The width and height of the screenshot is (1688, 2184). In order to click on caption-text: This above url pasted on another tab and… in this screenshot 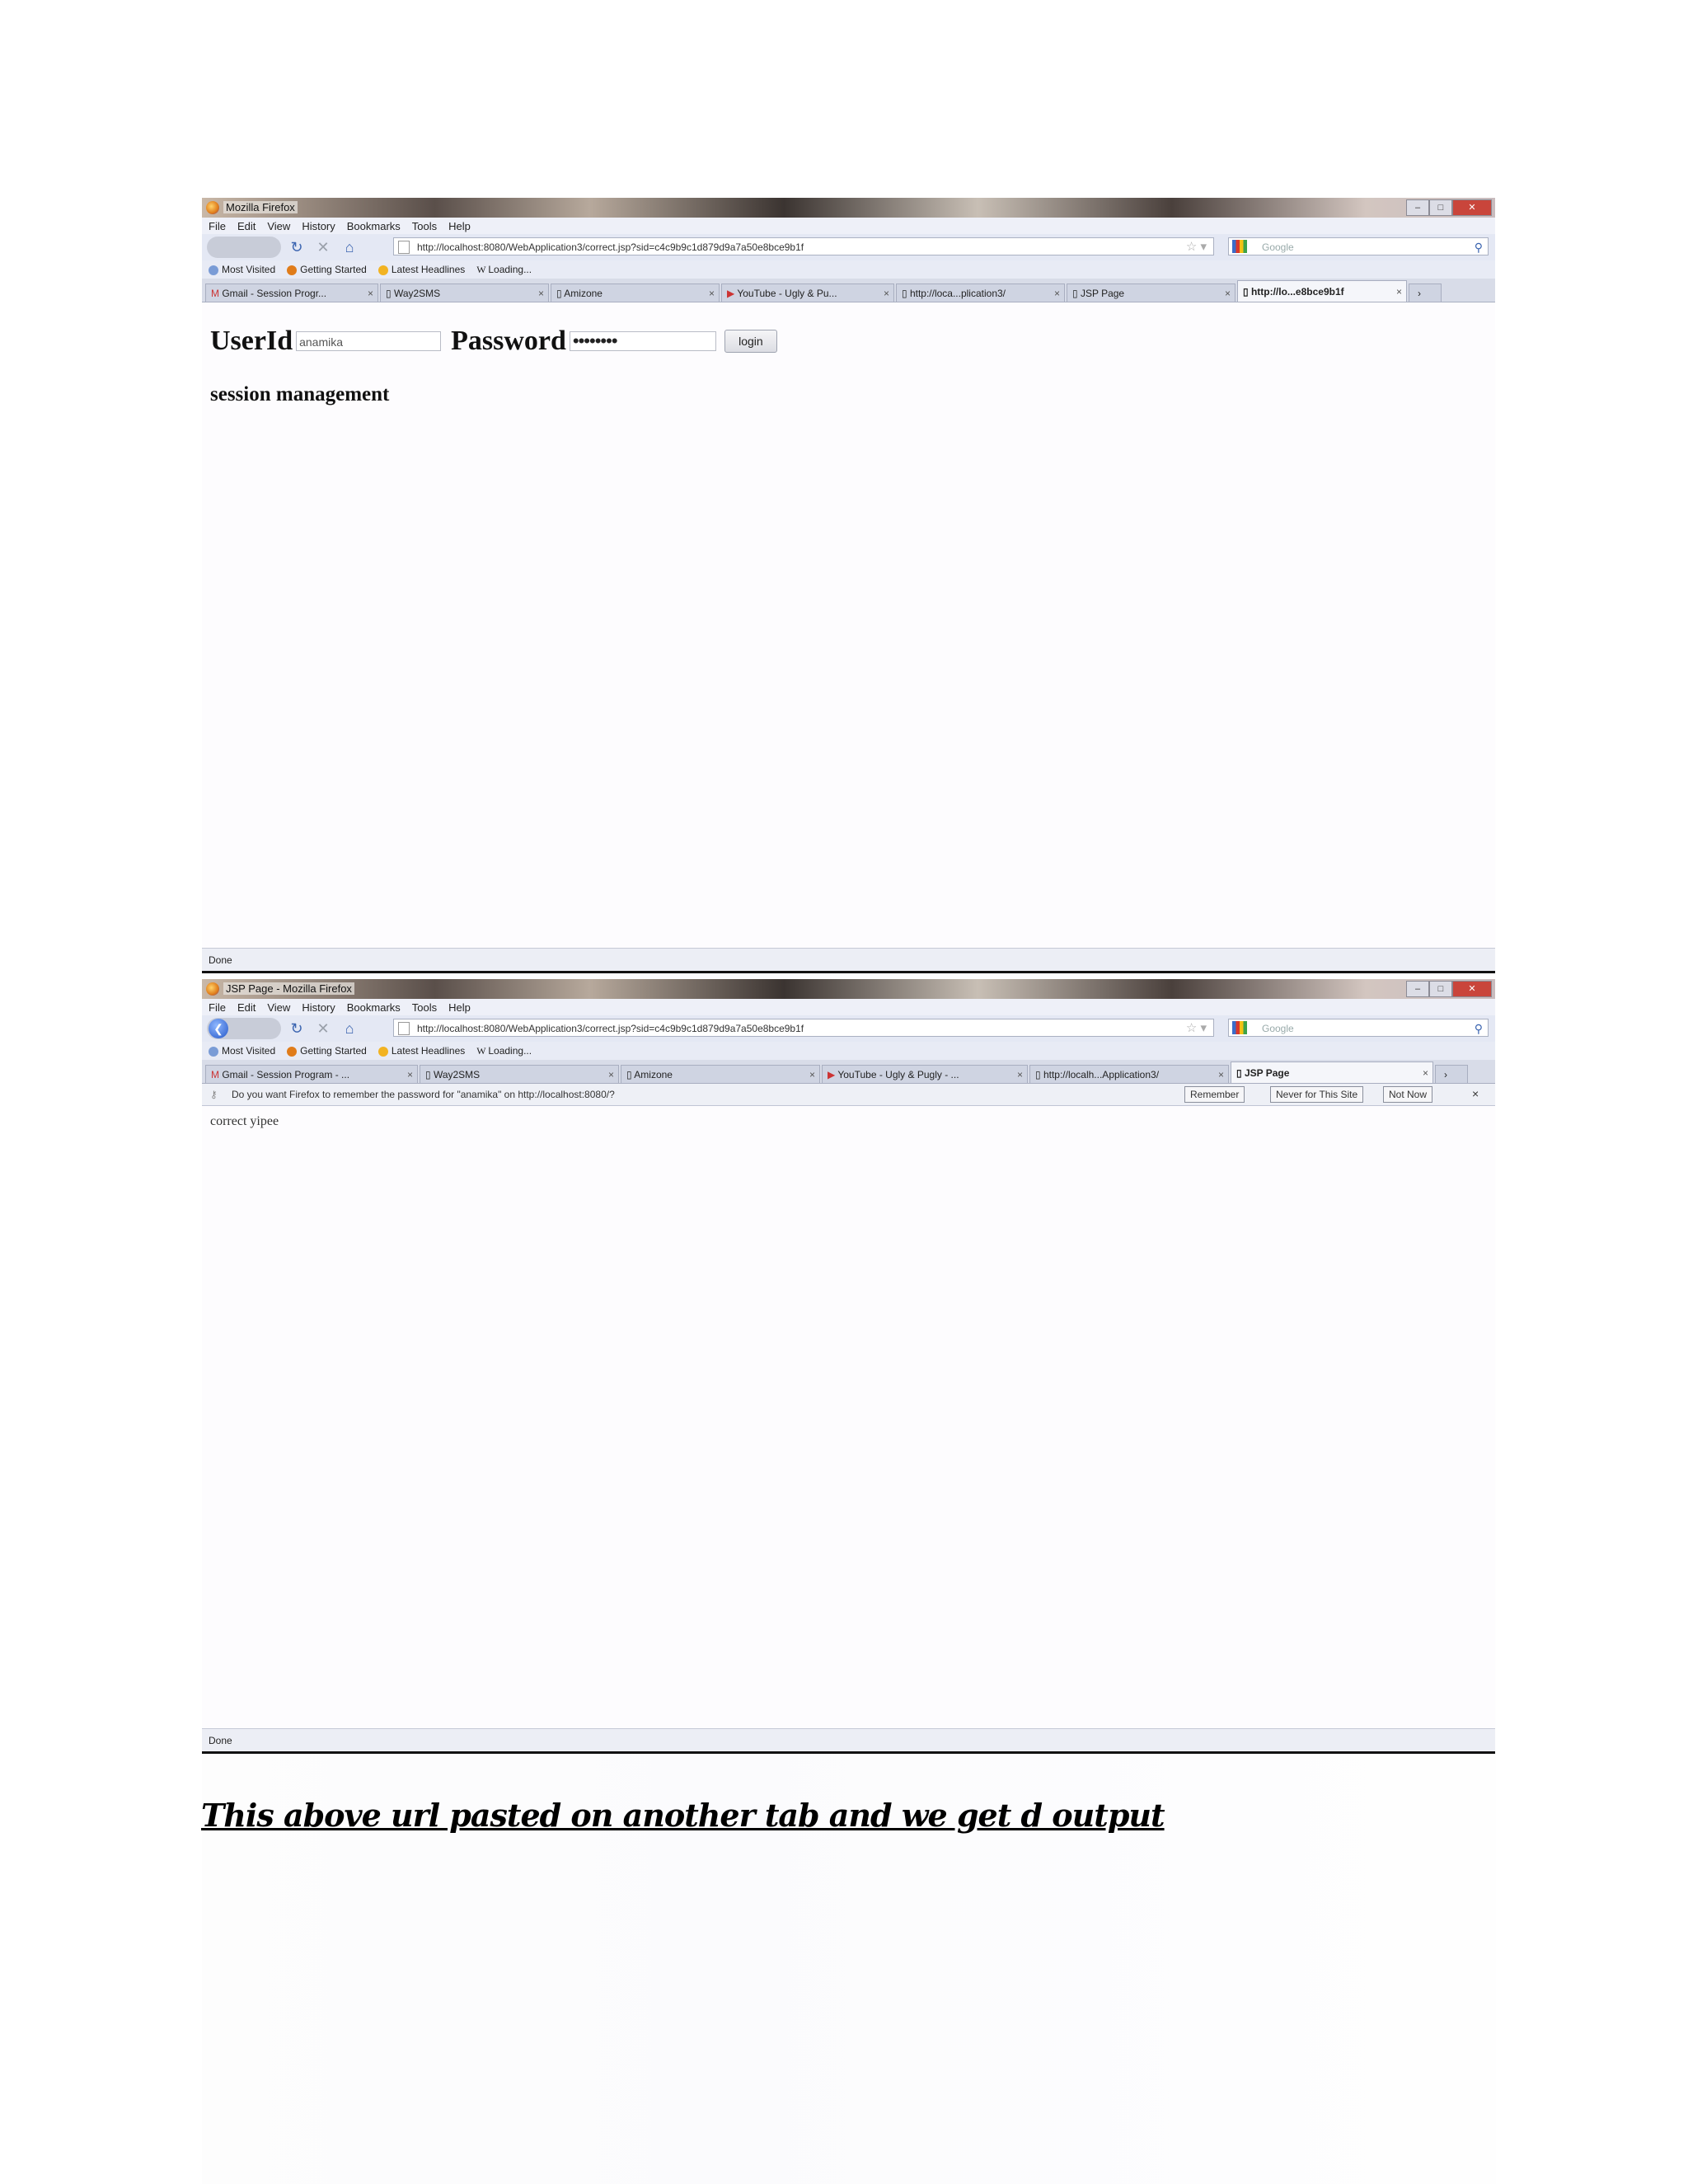, I will do `click(683, 1815)`.